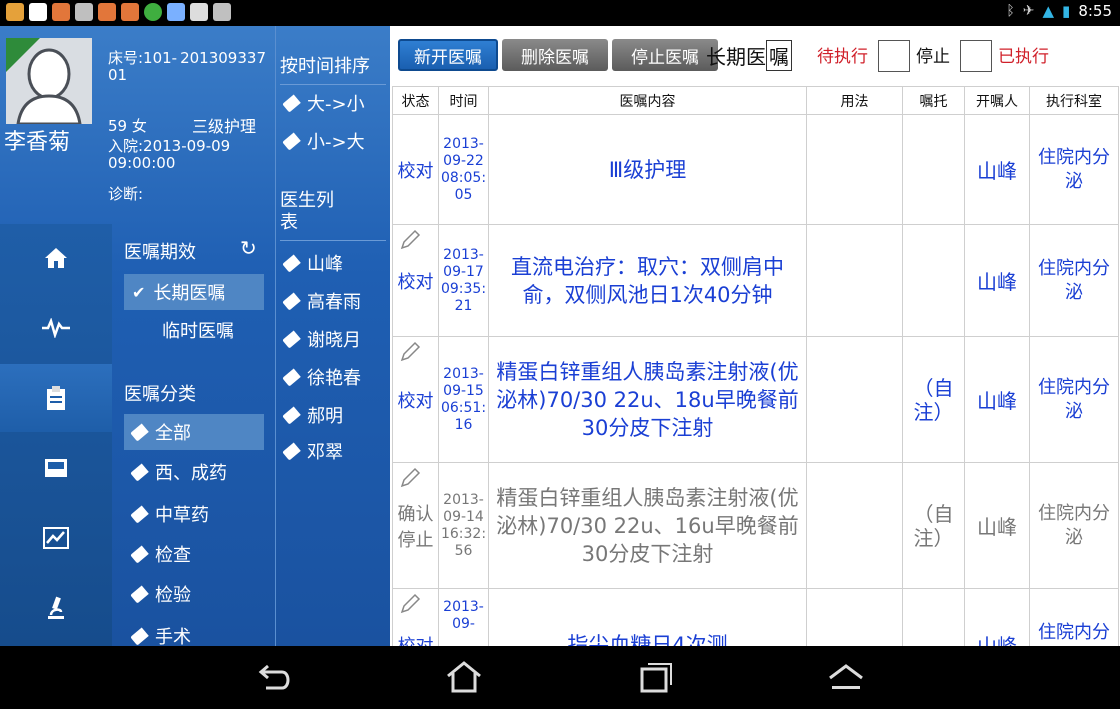  What do you see at coordinates (199, 12) in the screenshot?
I see `clipboard-notify-icon` at bounding box center [199, 12].